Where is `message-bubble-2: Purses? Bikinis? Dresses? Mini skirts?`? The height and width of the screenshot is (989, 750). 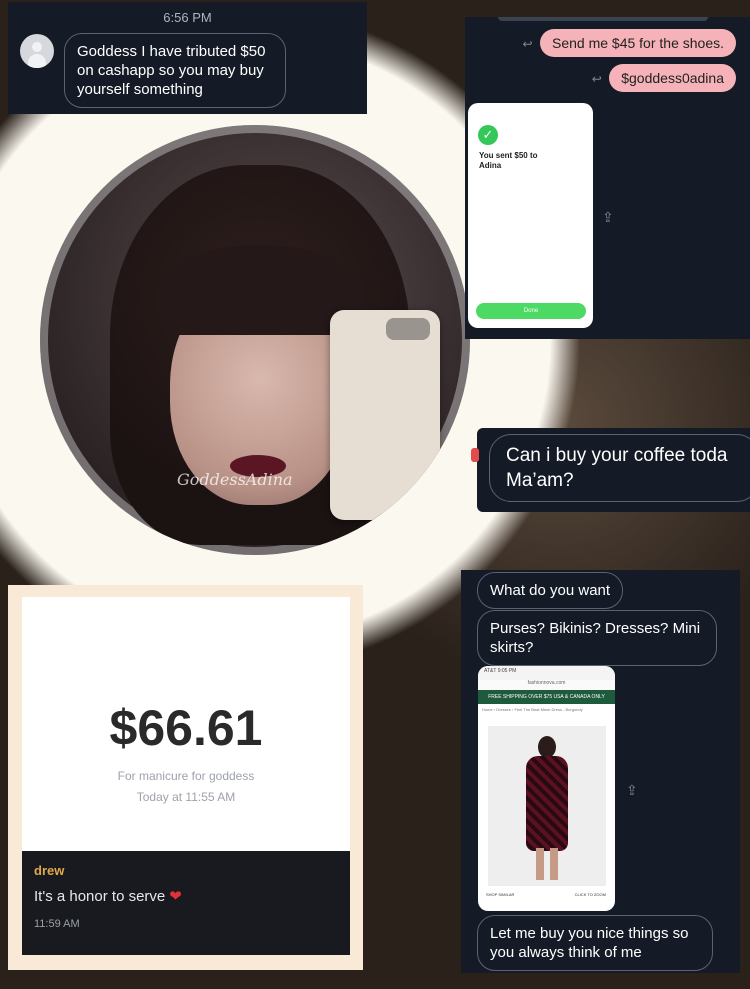
message-bubble-2: Purses? Bikinis? Dresses? Mini skirts? is located at coordinates (597, 638).